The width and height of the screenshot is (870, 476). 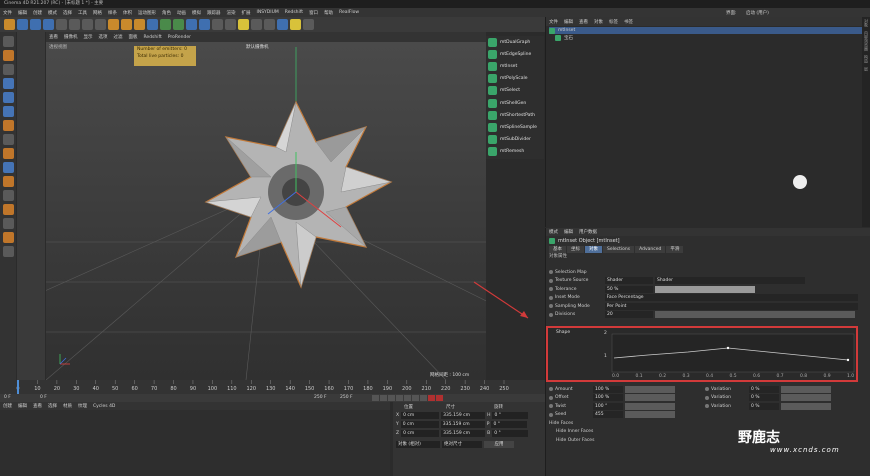 I want to click on plugin-item: mtSplineSample, so click(x=515, y=127).